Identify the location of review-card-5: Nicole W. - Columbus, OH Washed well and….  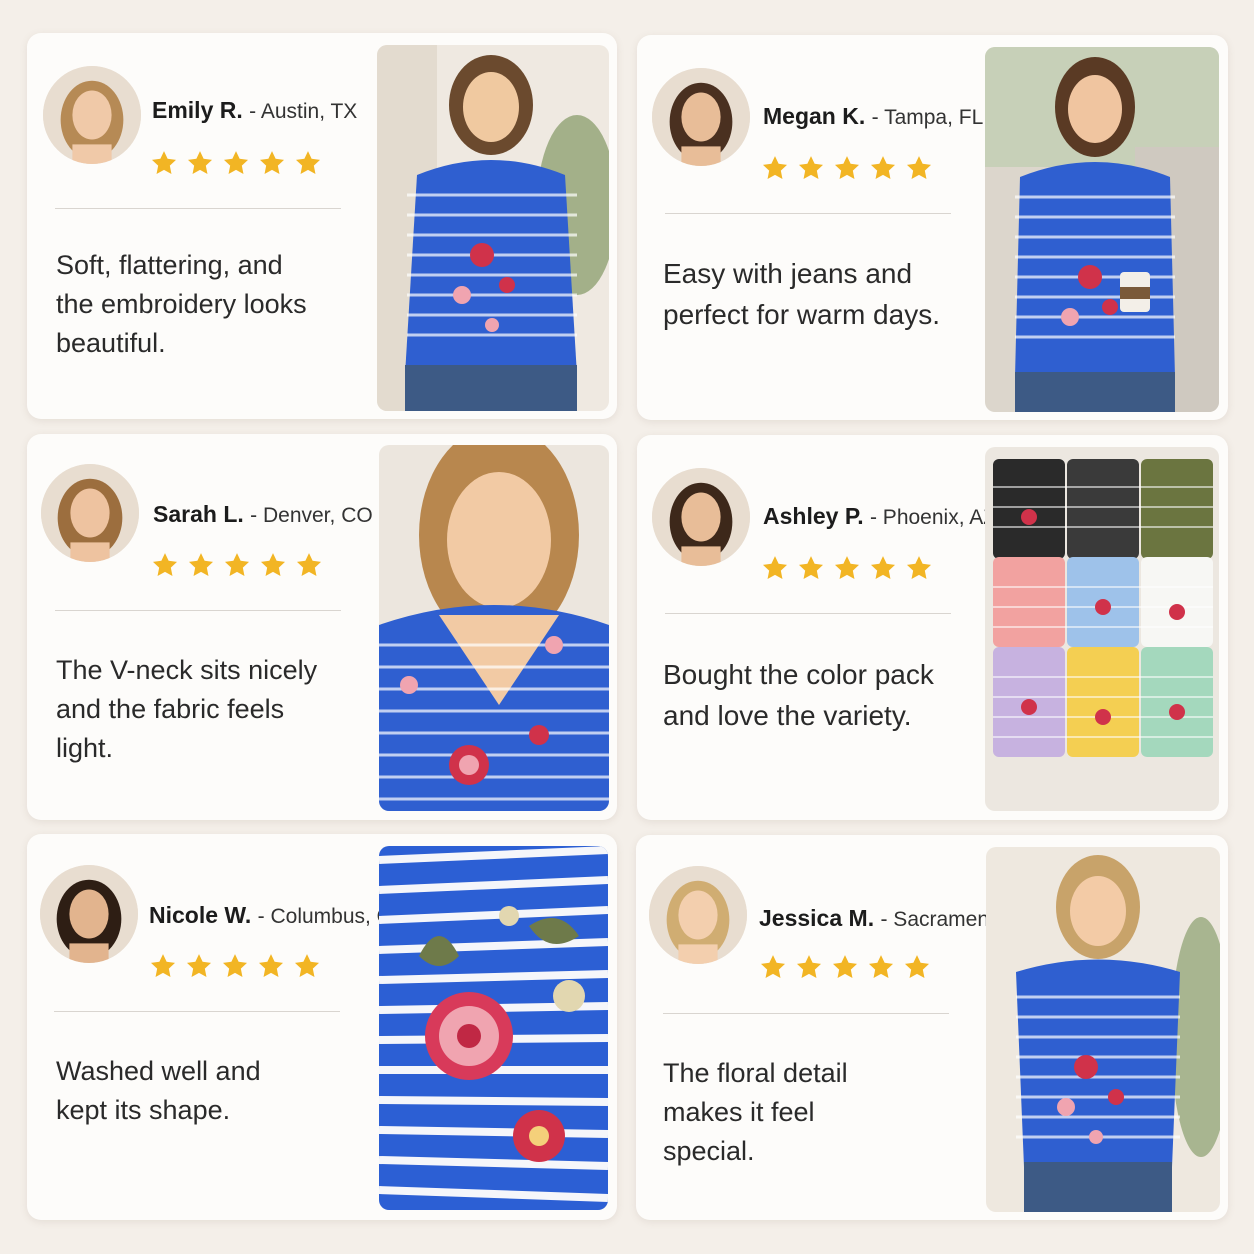
(322, 1027).